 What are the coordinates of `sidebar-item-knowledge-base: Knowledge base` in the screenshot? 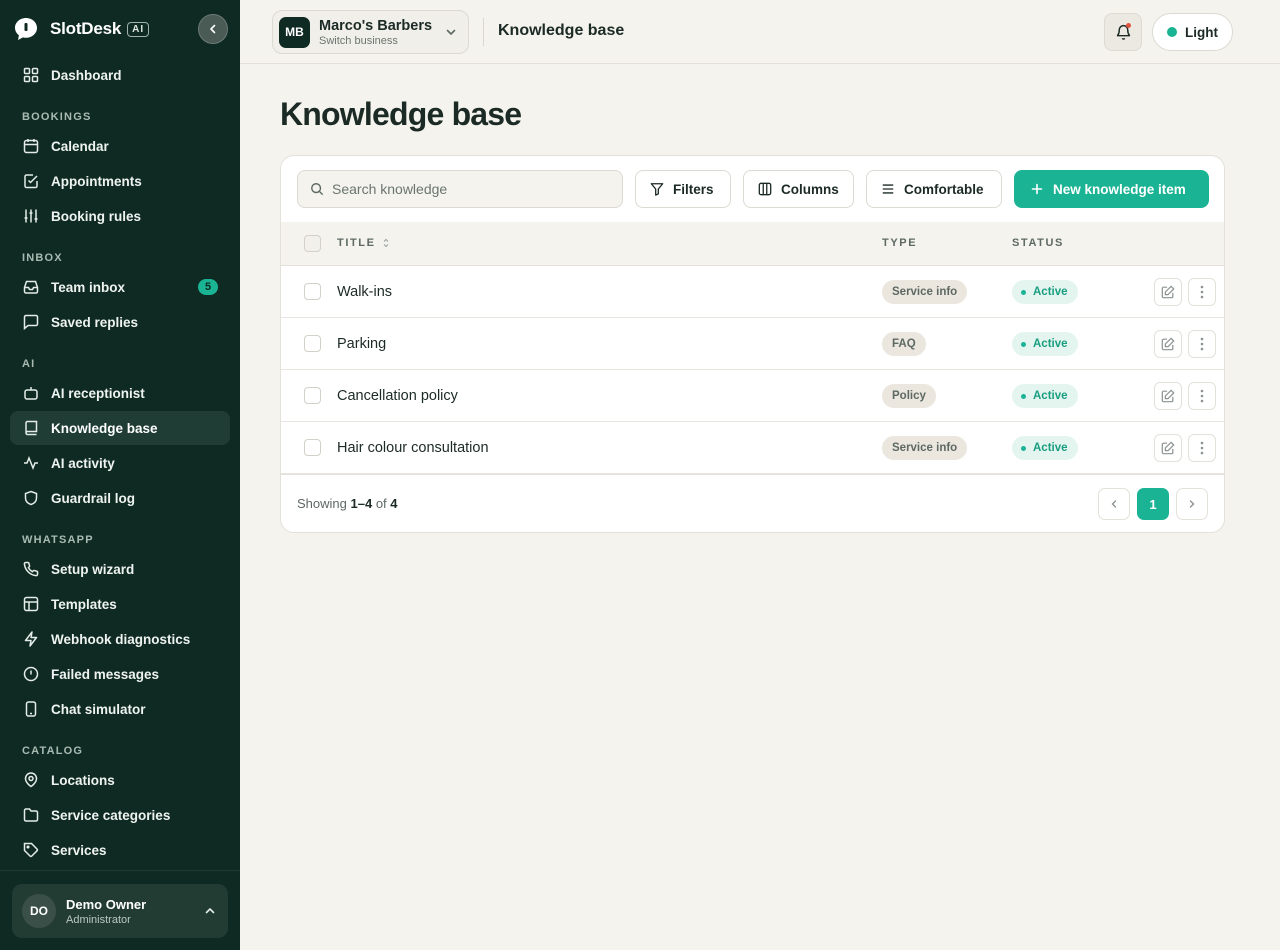 It's located at (120, 428).